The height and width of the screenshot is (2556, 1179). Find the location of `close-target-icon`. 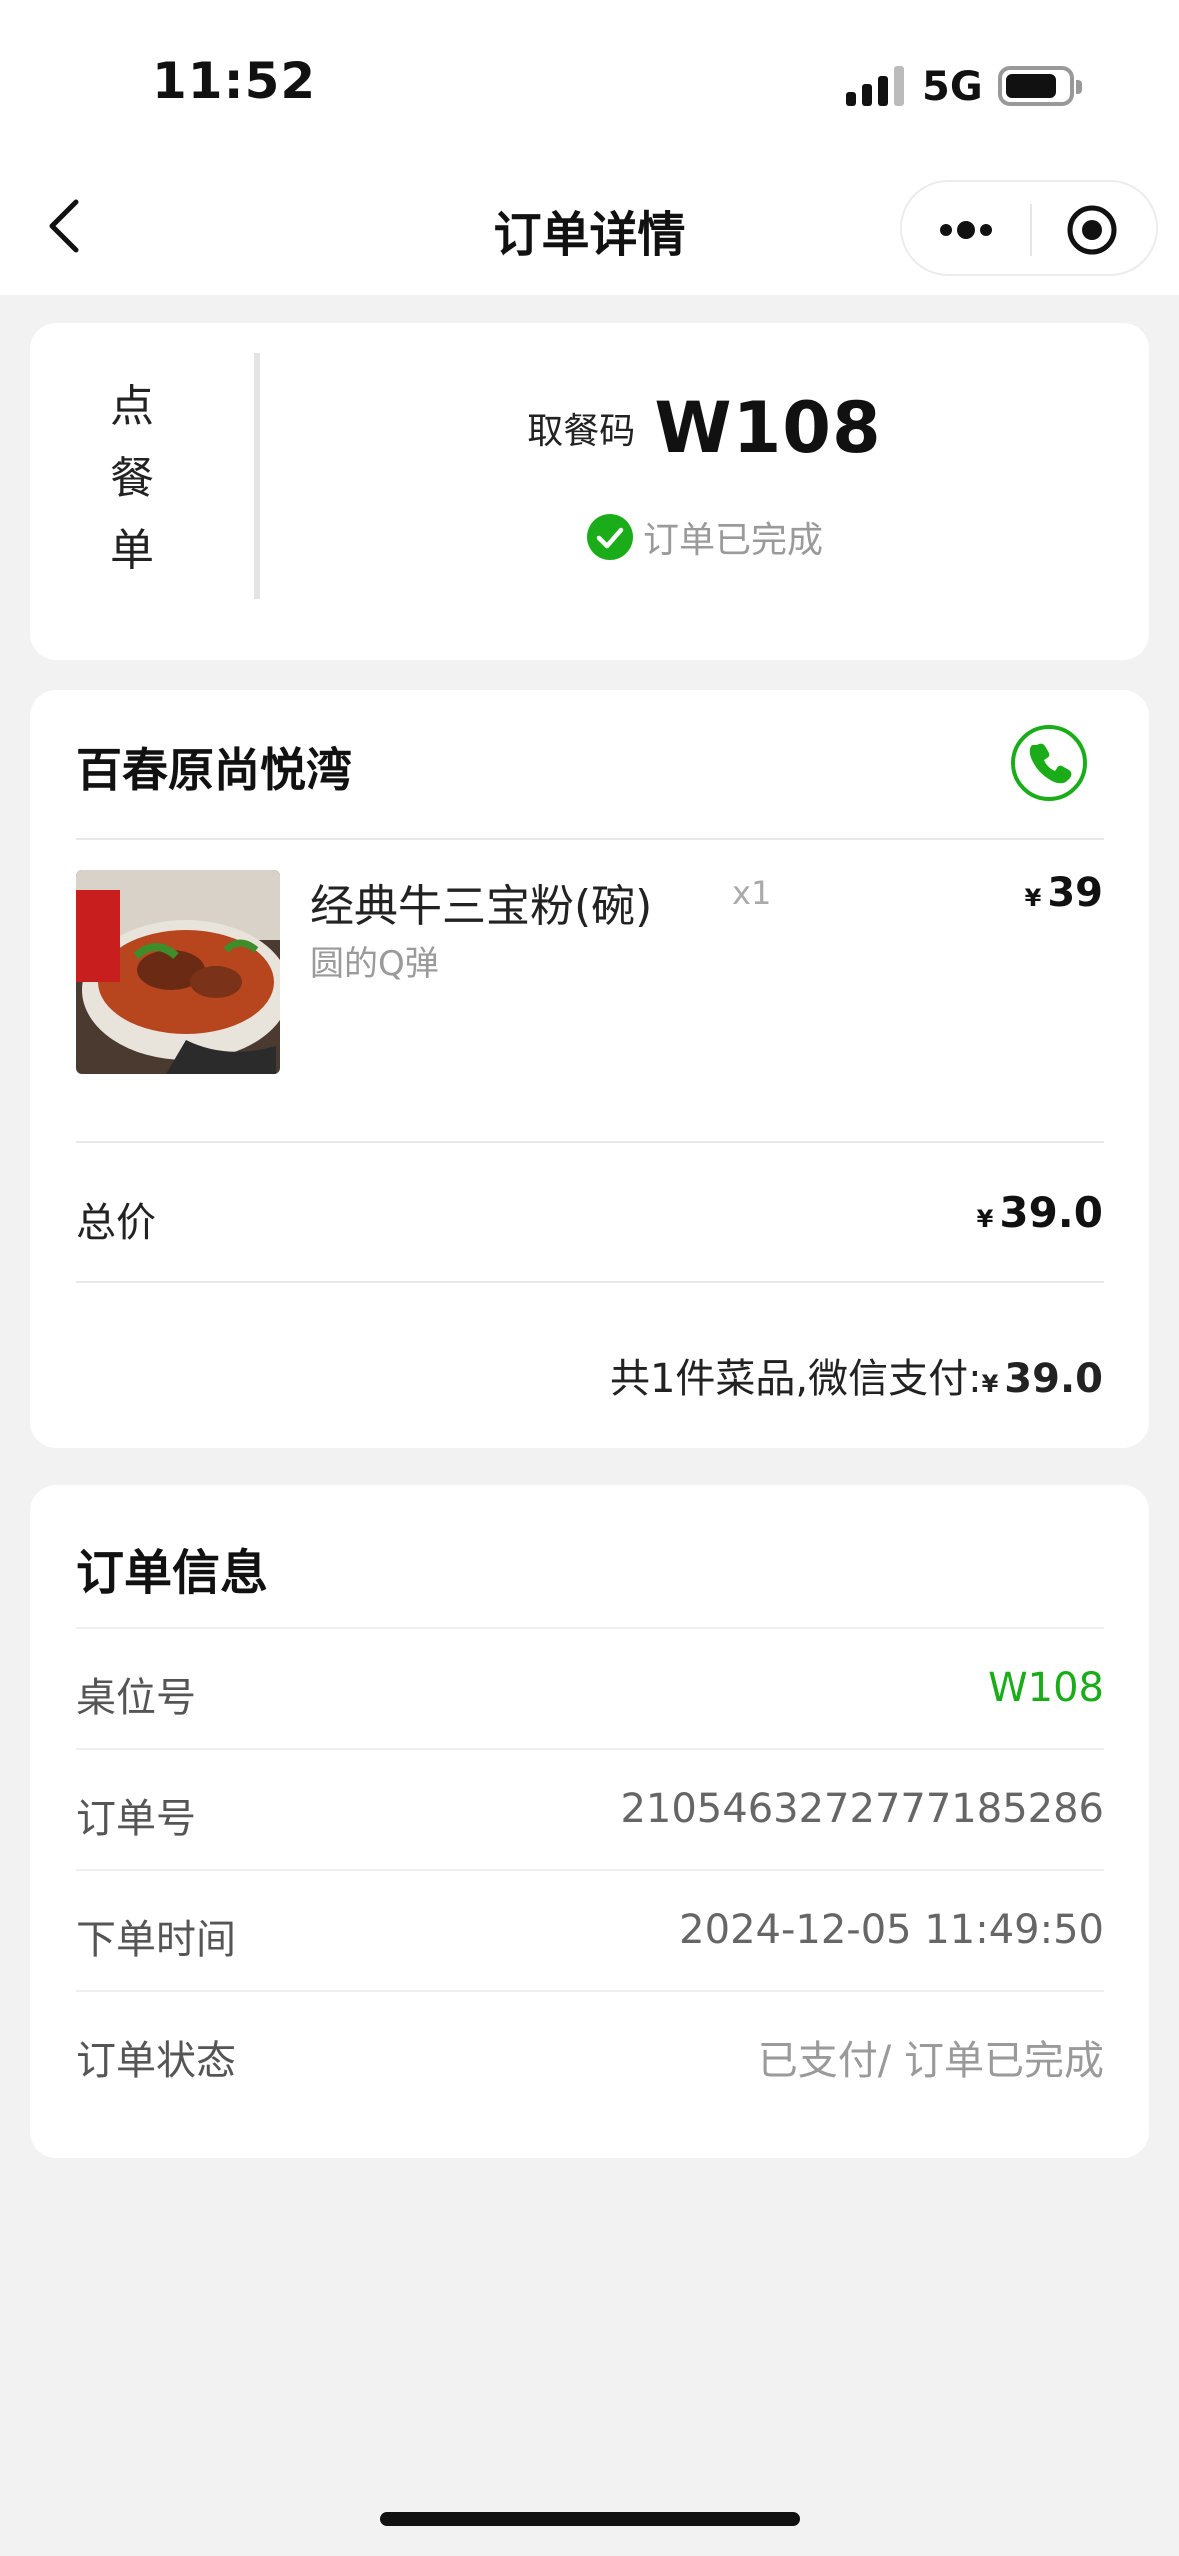

close-target-icon is located at coordinates (1092, 230).